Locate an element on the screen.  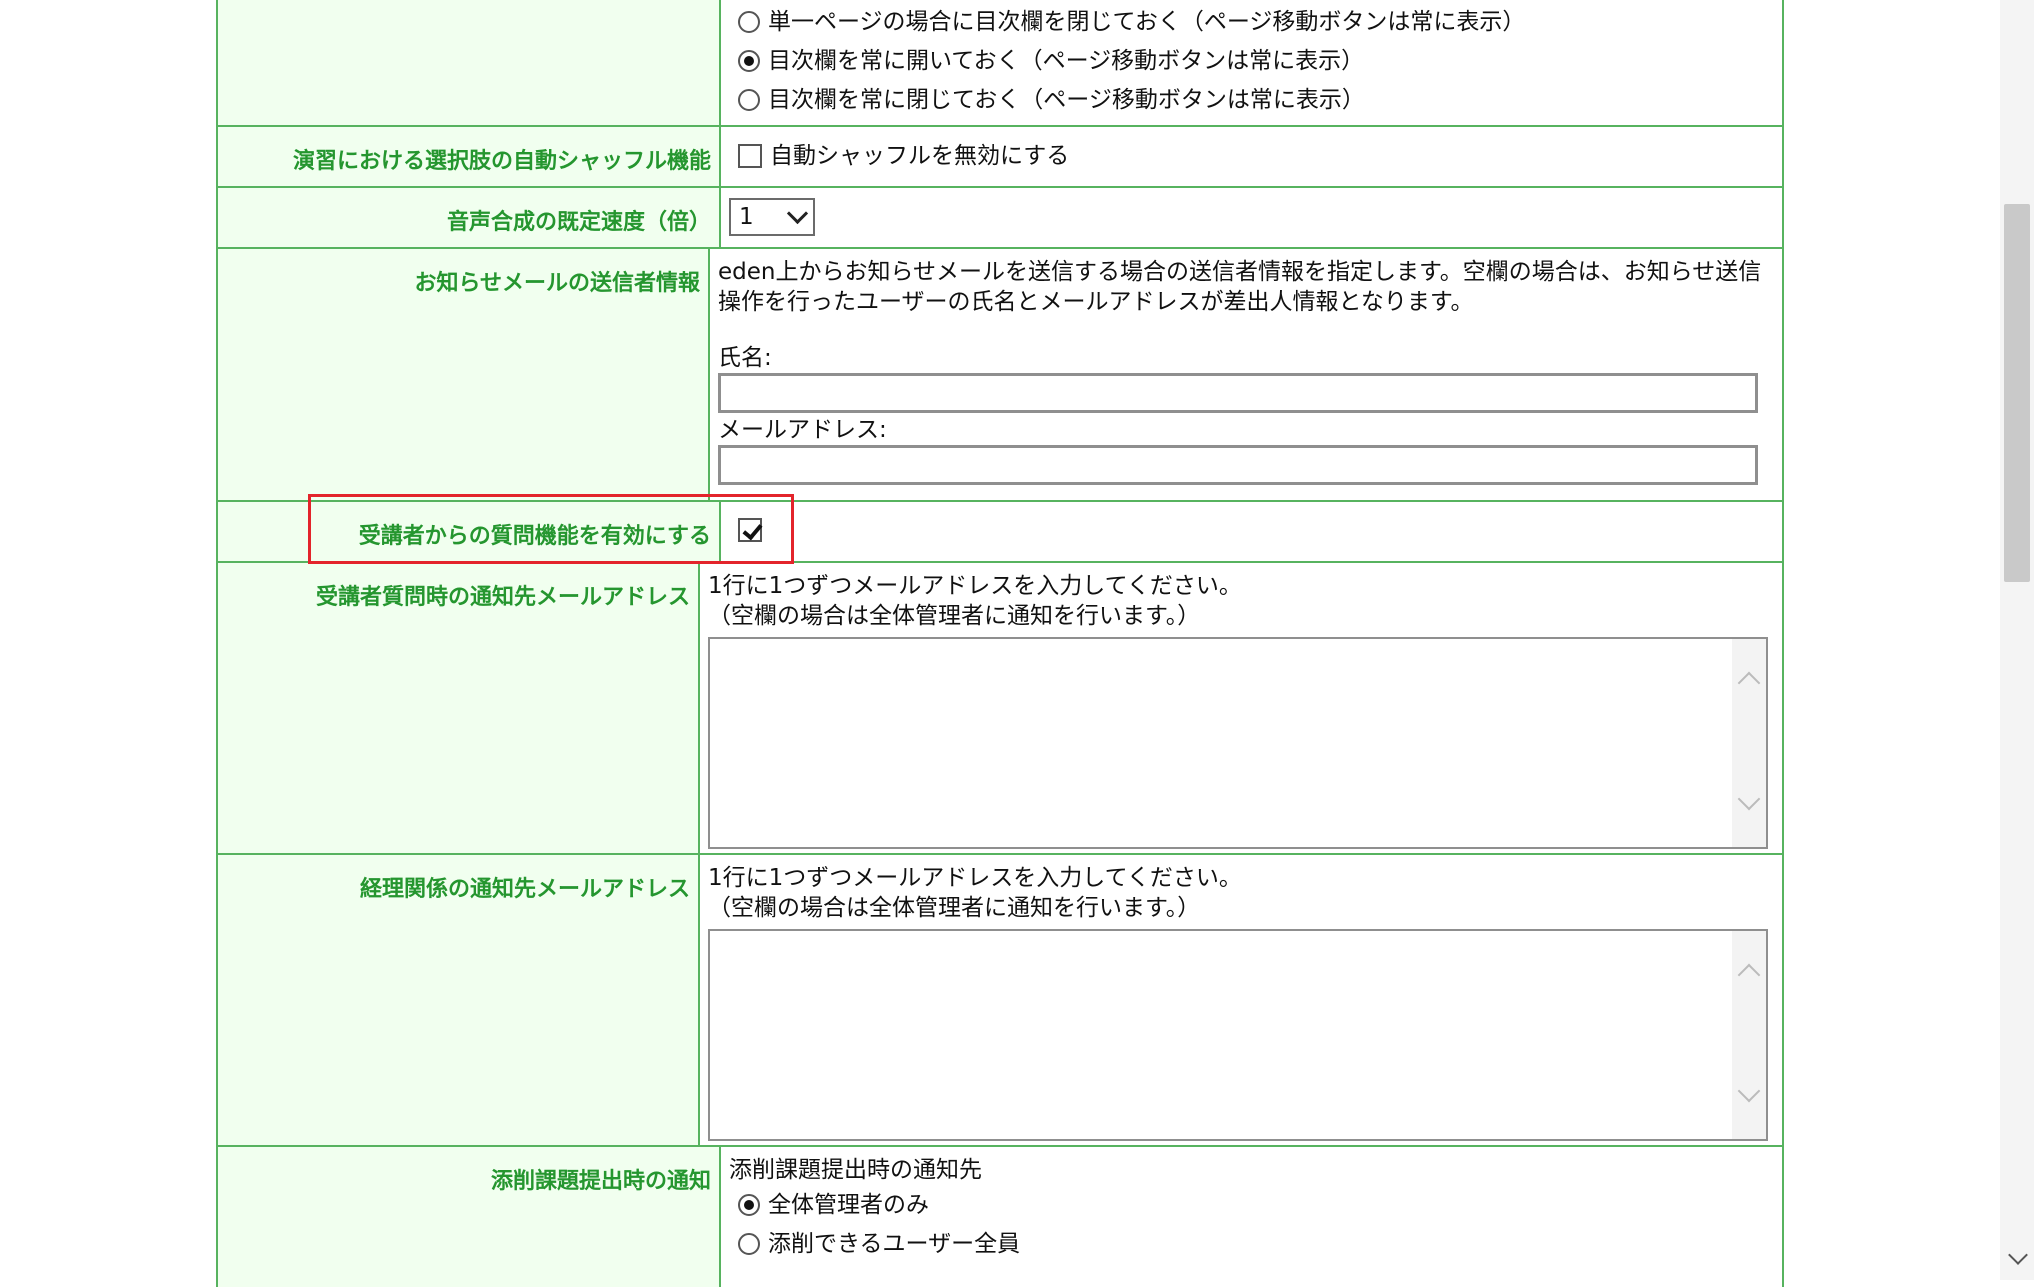
sender-email-label: メールアドレス: is located at coordinates (802, 430).